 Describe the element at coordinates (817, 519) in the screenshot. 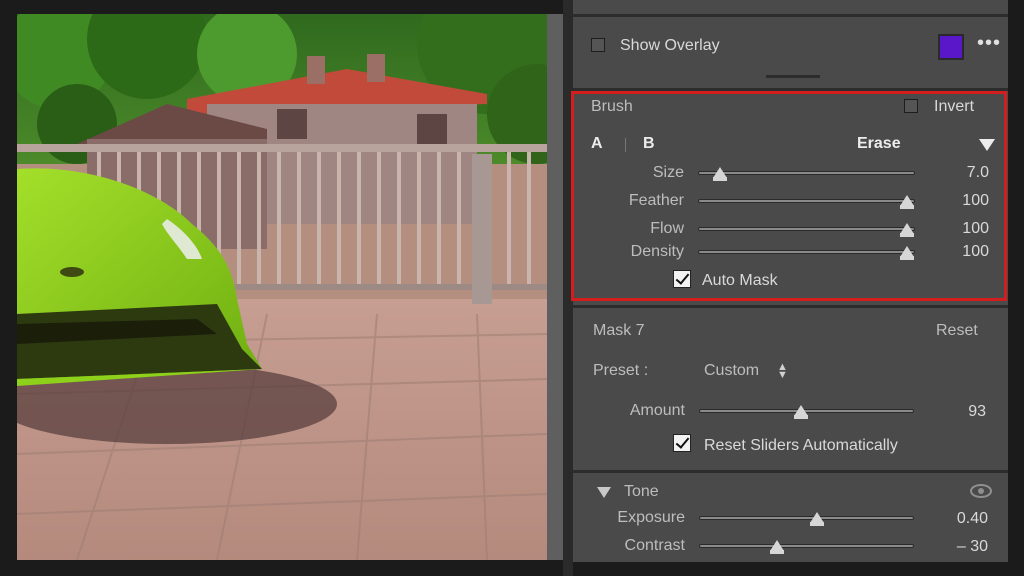

I see `exposure-slider-thumb` at that location.